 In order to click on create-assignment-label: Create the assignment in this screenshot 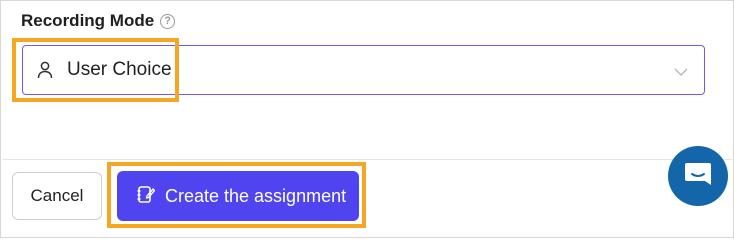, I will do `click(256, 195)`.